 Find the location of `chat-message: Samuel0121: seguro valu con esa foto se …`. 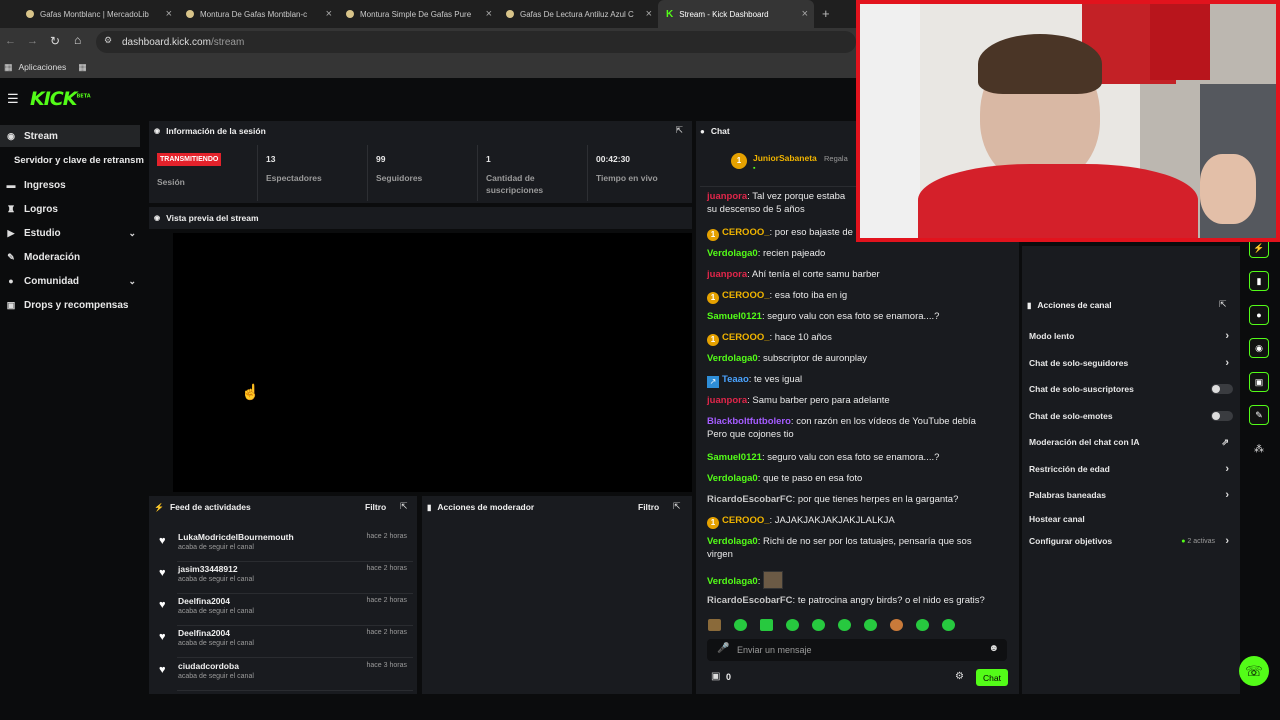

chat-message: Samuel0121: seguro valu con esa foto se … is located at coordinates (823, 457).